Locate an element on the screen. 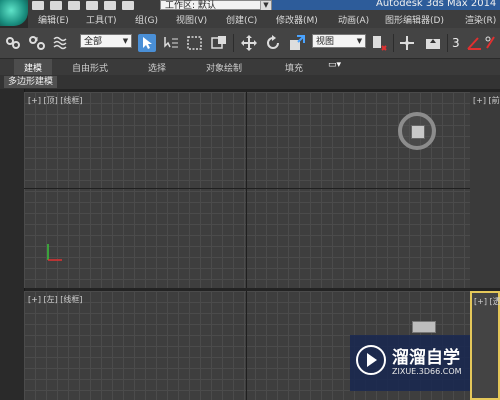 The image size is (500, 400). menu-tools: 工具(T) is located at coordinates (101, 19).